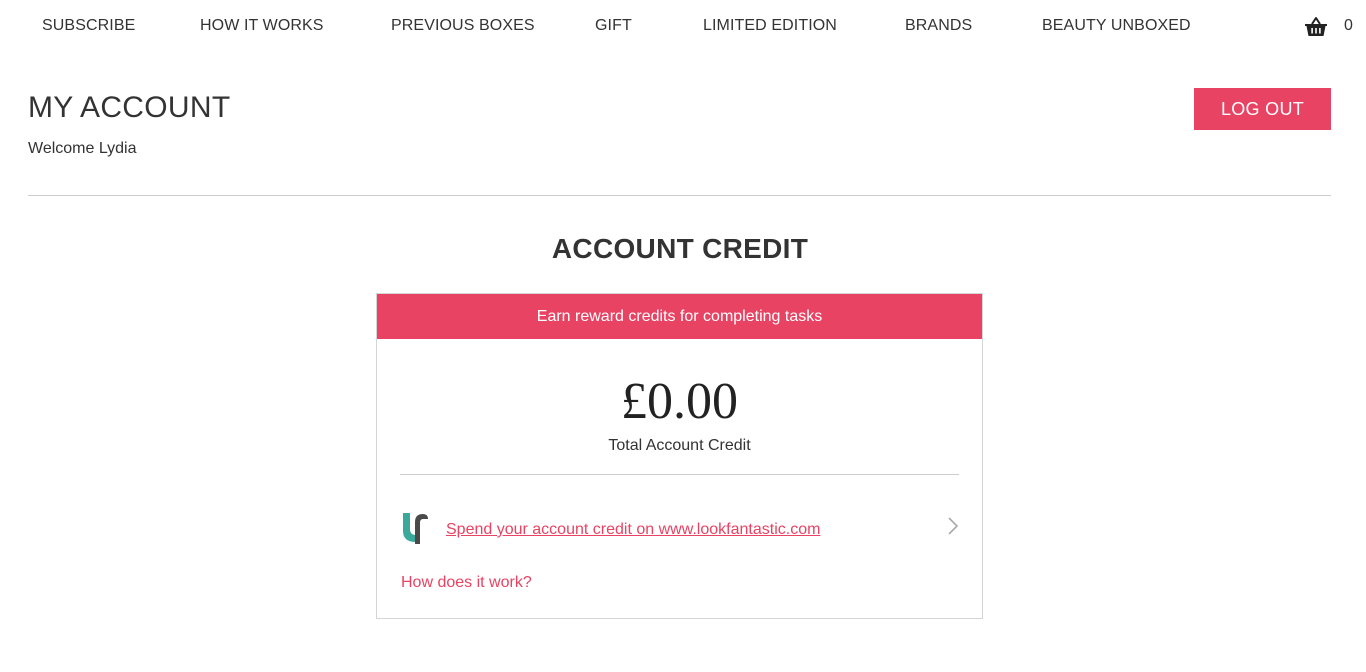  Describe the element at coordinates (82, 148) in the screenshot. I see `welcome-message: Welcome Lydia` at that location.